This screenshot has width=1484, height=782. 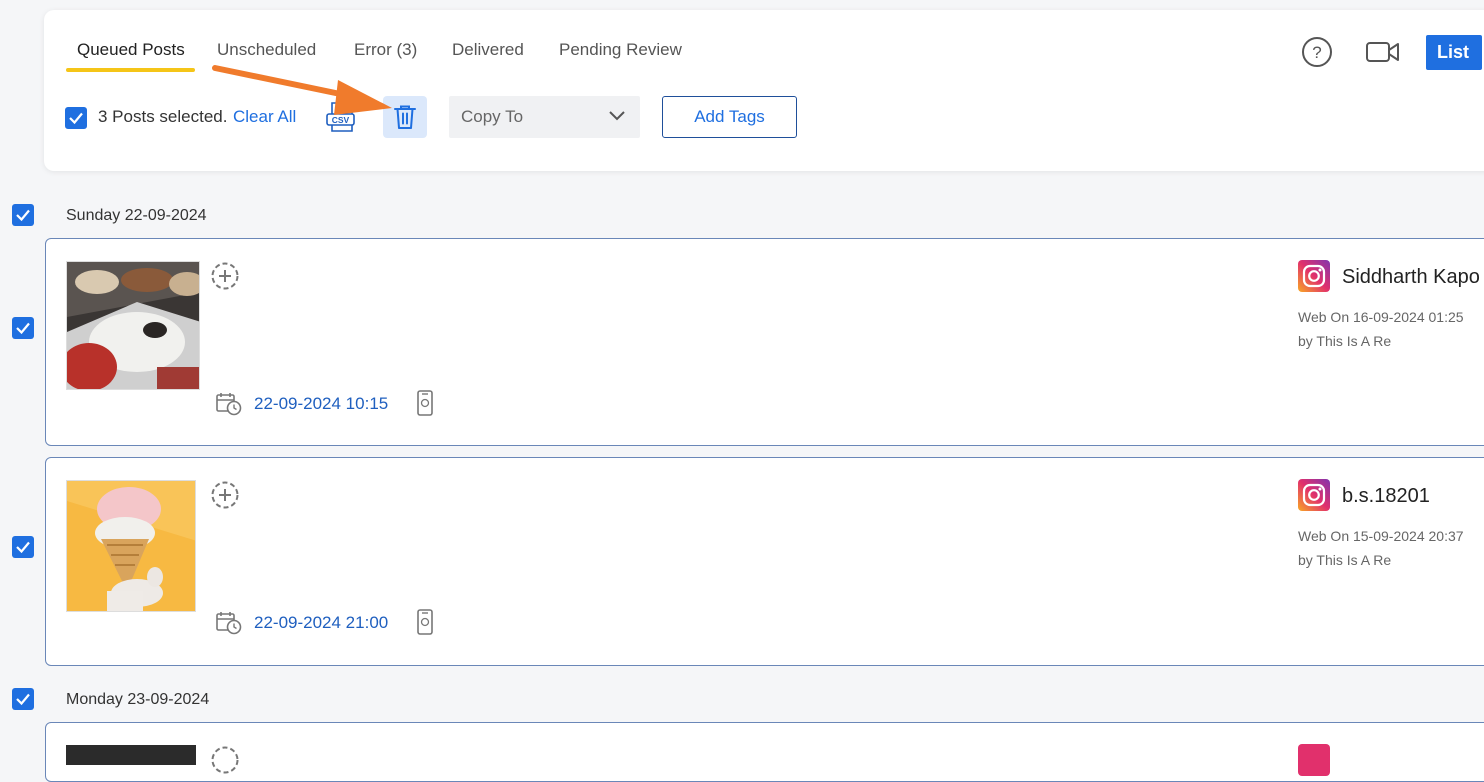 I want to click on account-name: Siddharth Kapo, so click(x=1411, y=277).